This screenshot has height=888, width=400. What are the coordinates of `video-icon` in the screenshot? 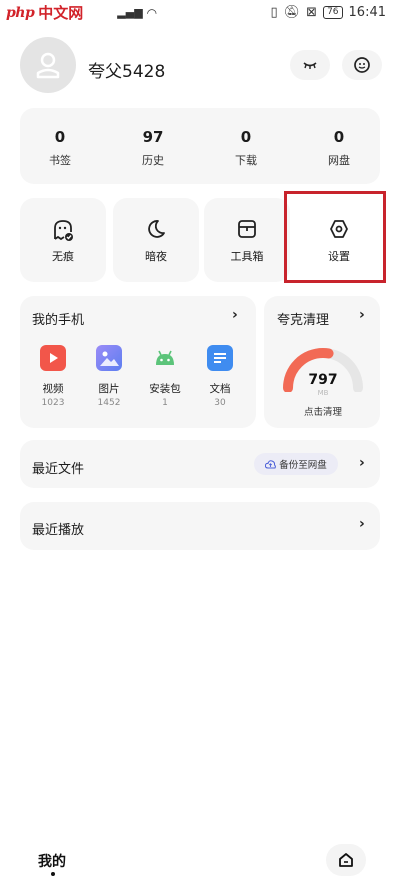 It's located at (53, 358).